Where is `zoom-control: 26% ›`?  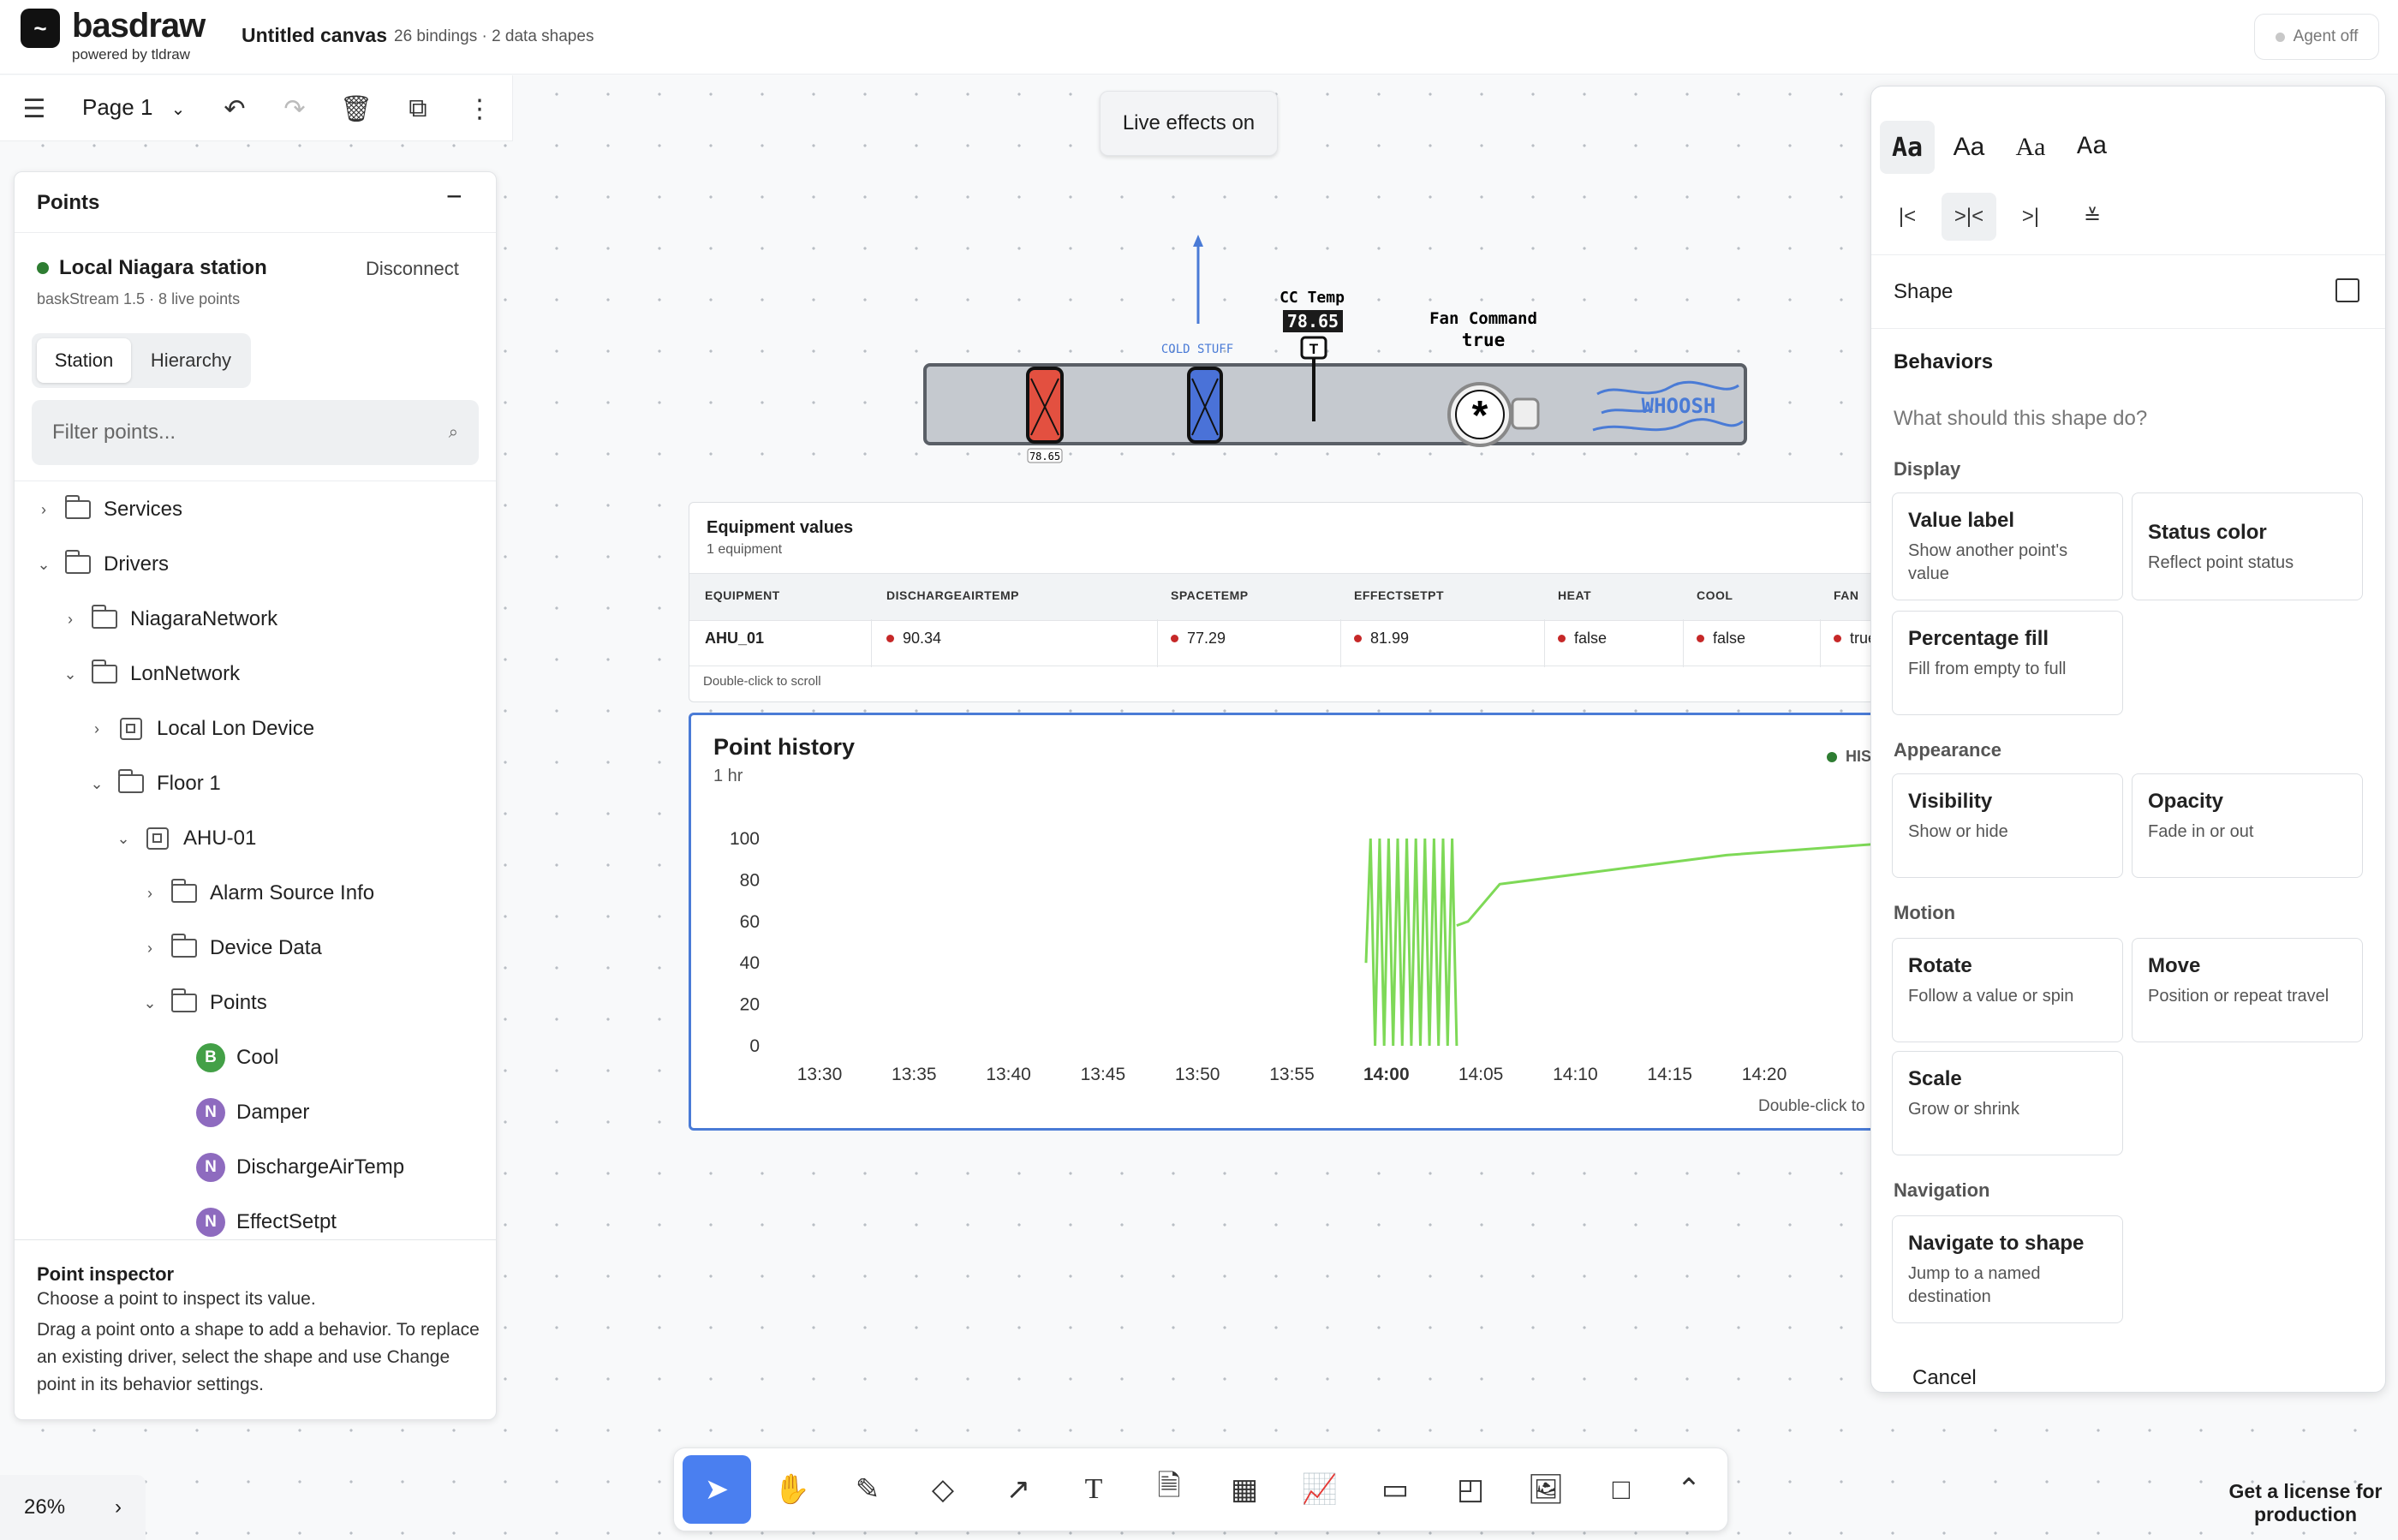
zoom-control: 26% › is located at coordinates (73, 1507).